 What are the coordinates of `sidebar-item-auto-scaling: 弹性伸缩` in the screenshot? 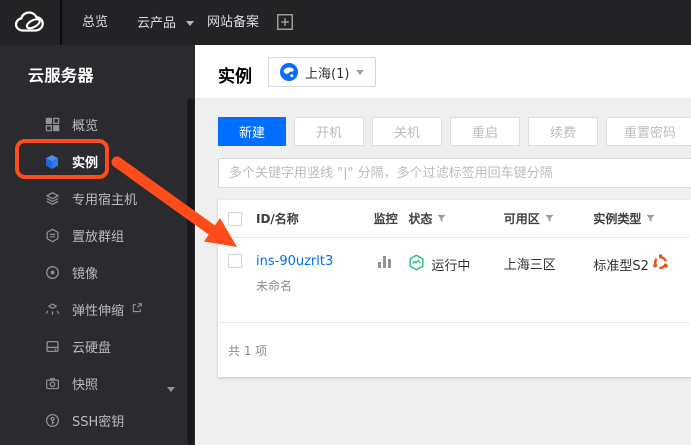 It's located at (97, 309).